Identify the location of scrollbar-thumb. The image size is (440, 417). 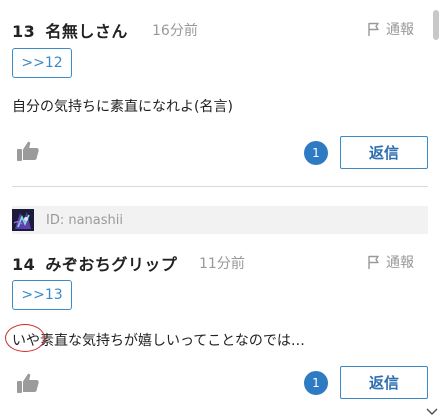
(436, 25).